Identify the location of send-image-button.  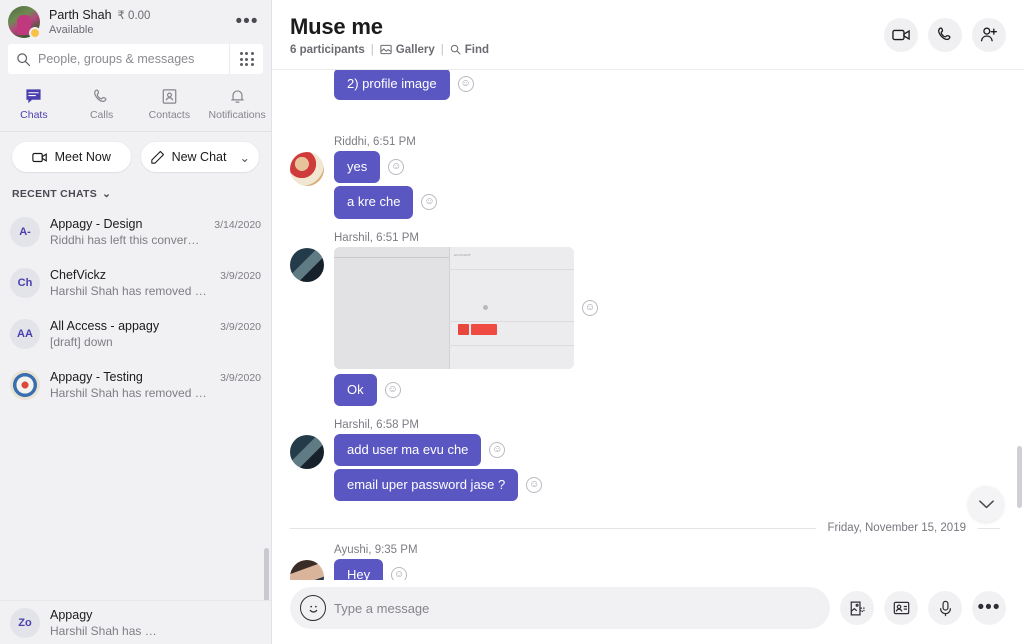
(857, 608).